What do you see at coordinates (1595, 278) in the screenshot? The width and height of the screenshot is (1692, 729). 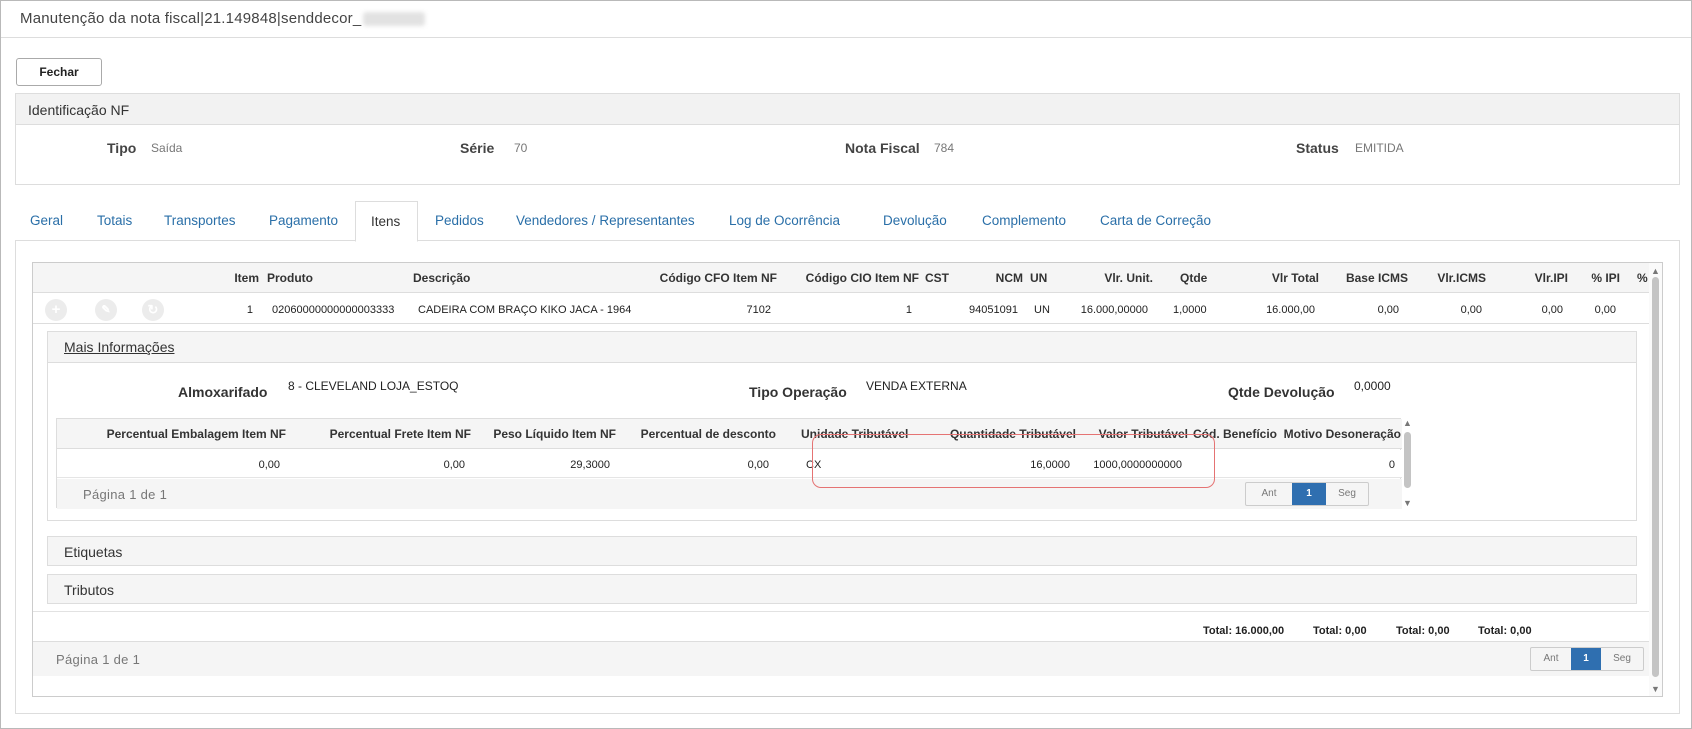 I see `col-pct-ipi: % IPI` at bounding box center [1595, 278].